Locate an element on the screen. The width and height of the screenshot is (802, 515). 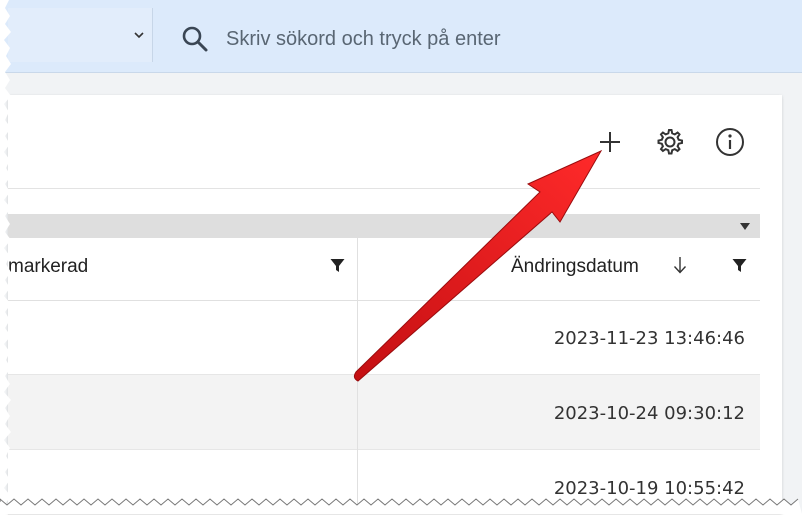
torn-edge-bottom is located at coordinates (401, 506).